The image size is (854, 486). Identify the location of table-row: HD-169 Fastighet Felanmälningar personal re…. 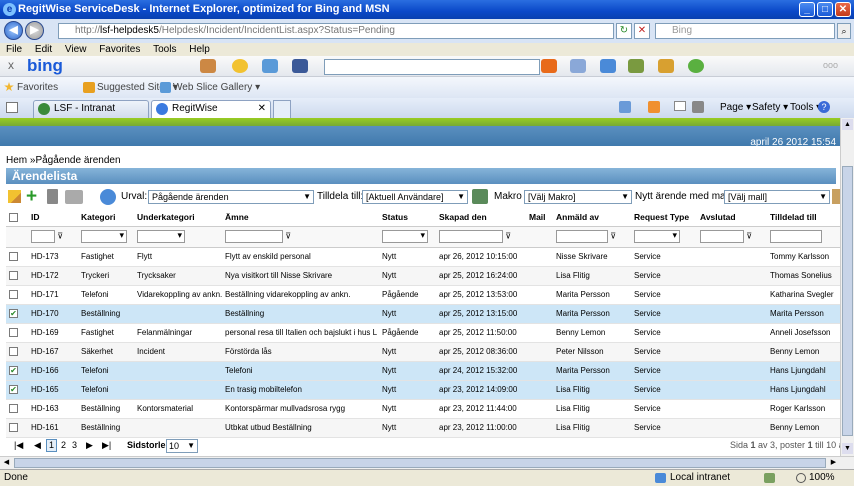
(423, 333).